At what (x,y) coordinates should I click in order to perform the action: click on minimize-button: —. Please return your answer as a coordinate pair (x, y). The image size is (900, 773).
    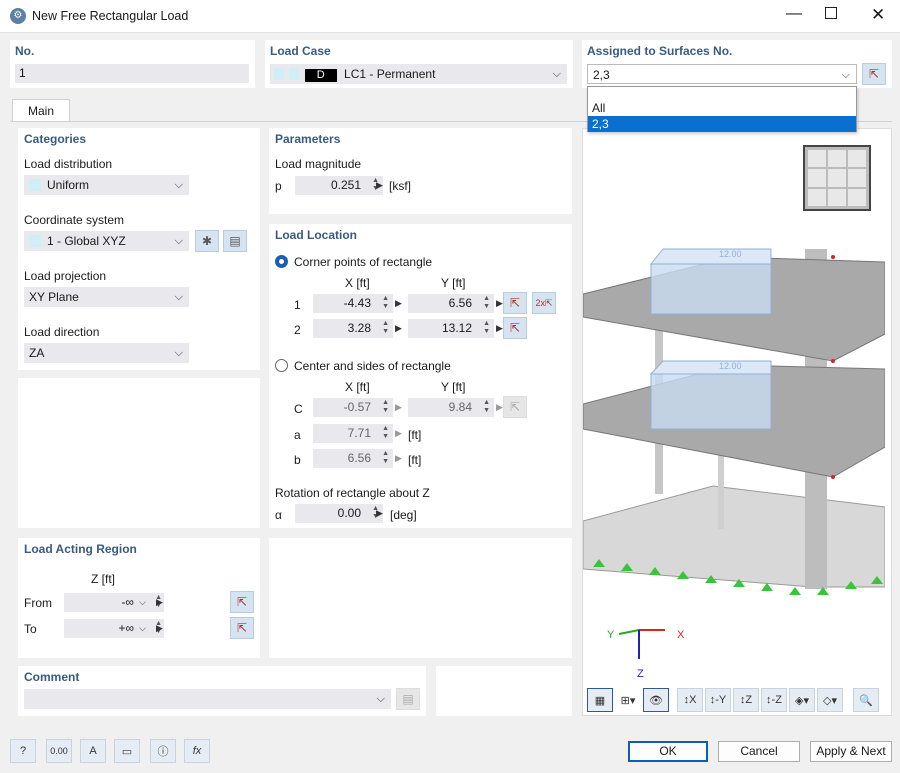
    Looking at the image, I should click on (794, 14).